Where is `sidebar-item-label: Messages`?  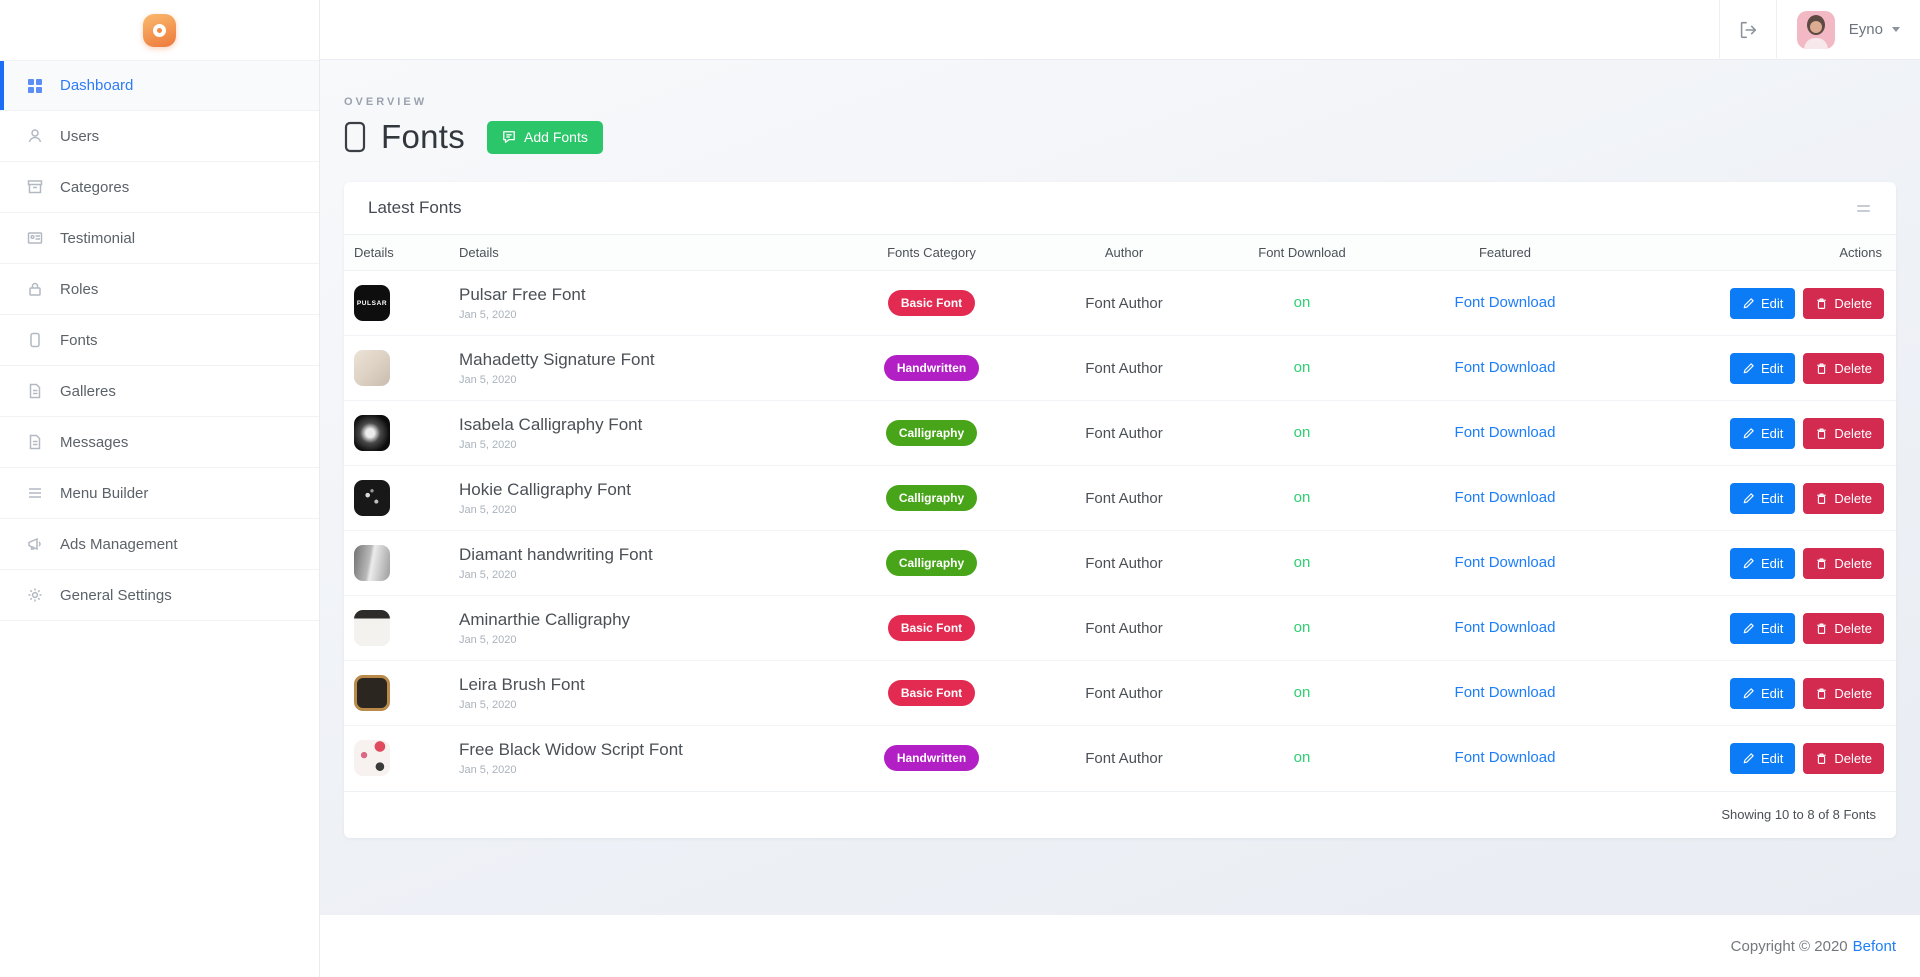
sidebar-item-label: Messages is located at coordinates (94, 442).